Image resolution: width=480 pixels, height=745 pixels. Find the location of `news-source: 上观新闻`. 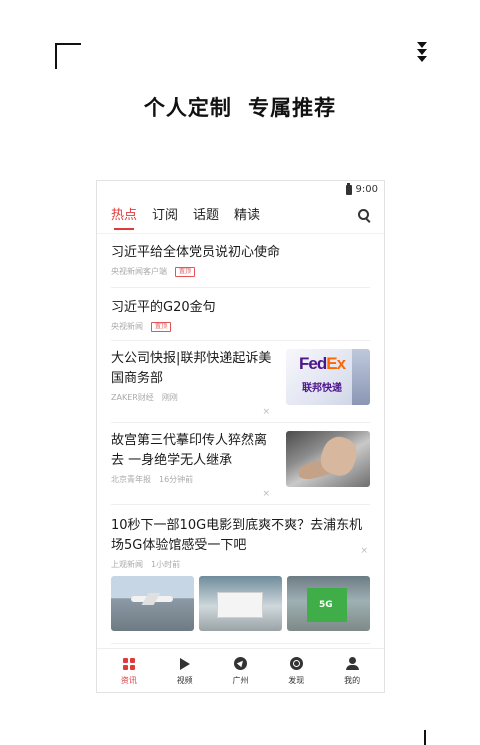

news-source: 上观新闻 is located at coordinates (127, 564).